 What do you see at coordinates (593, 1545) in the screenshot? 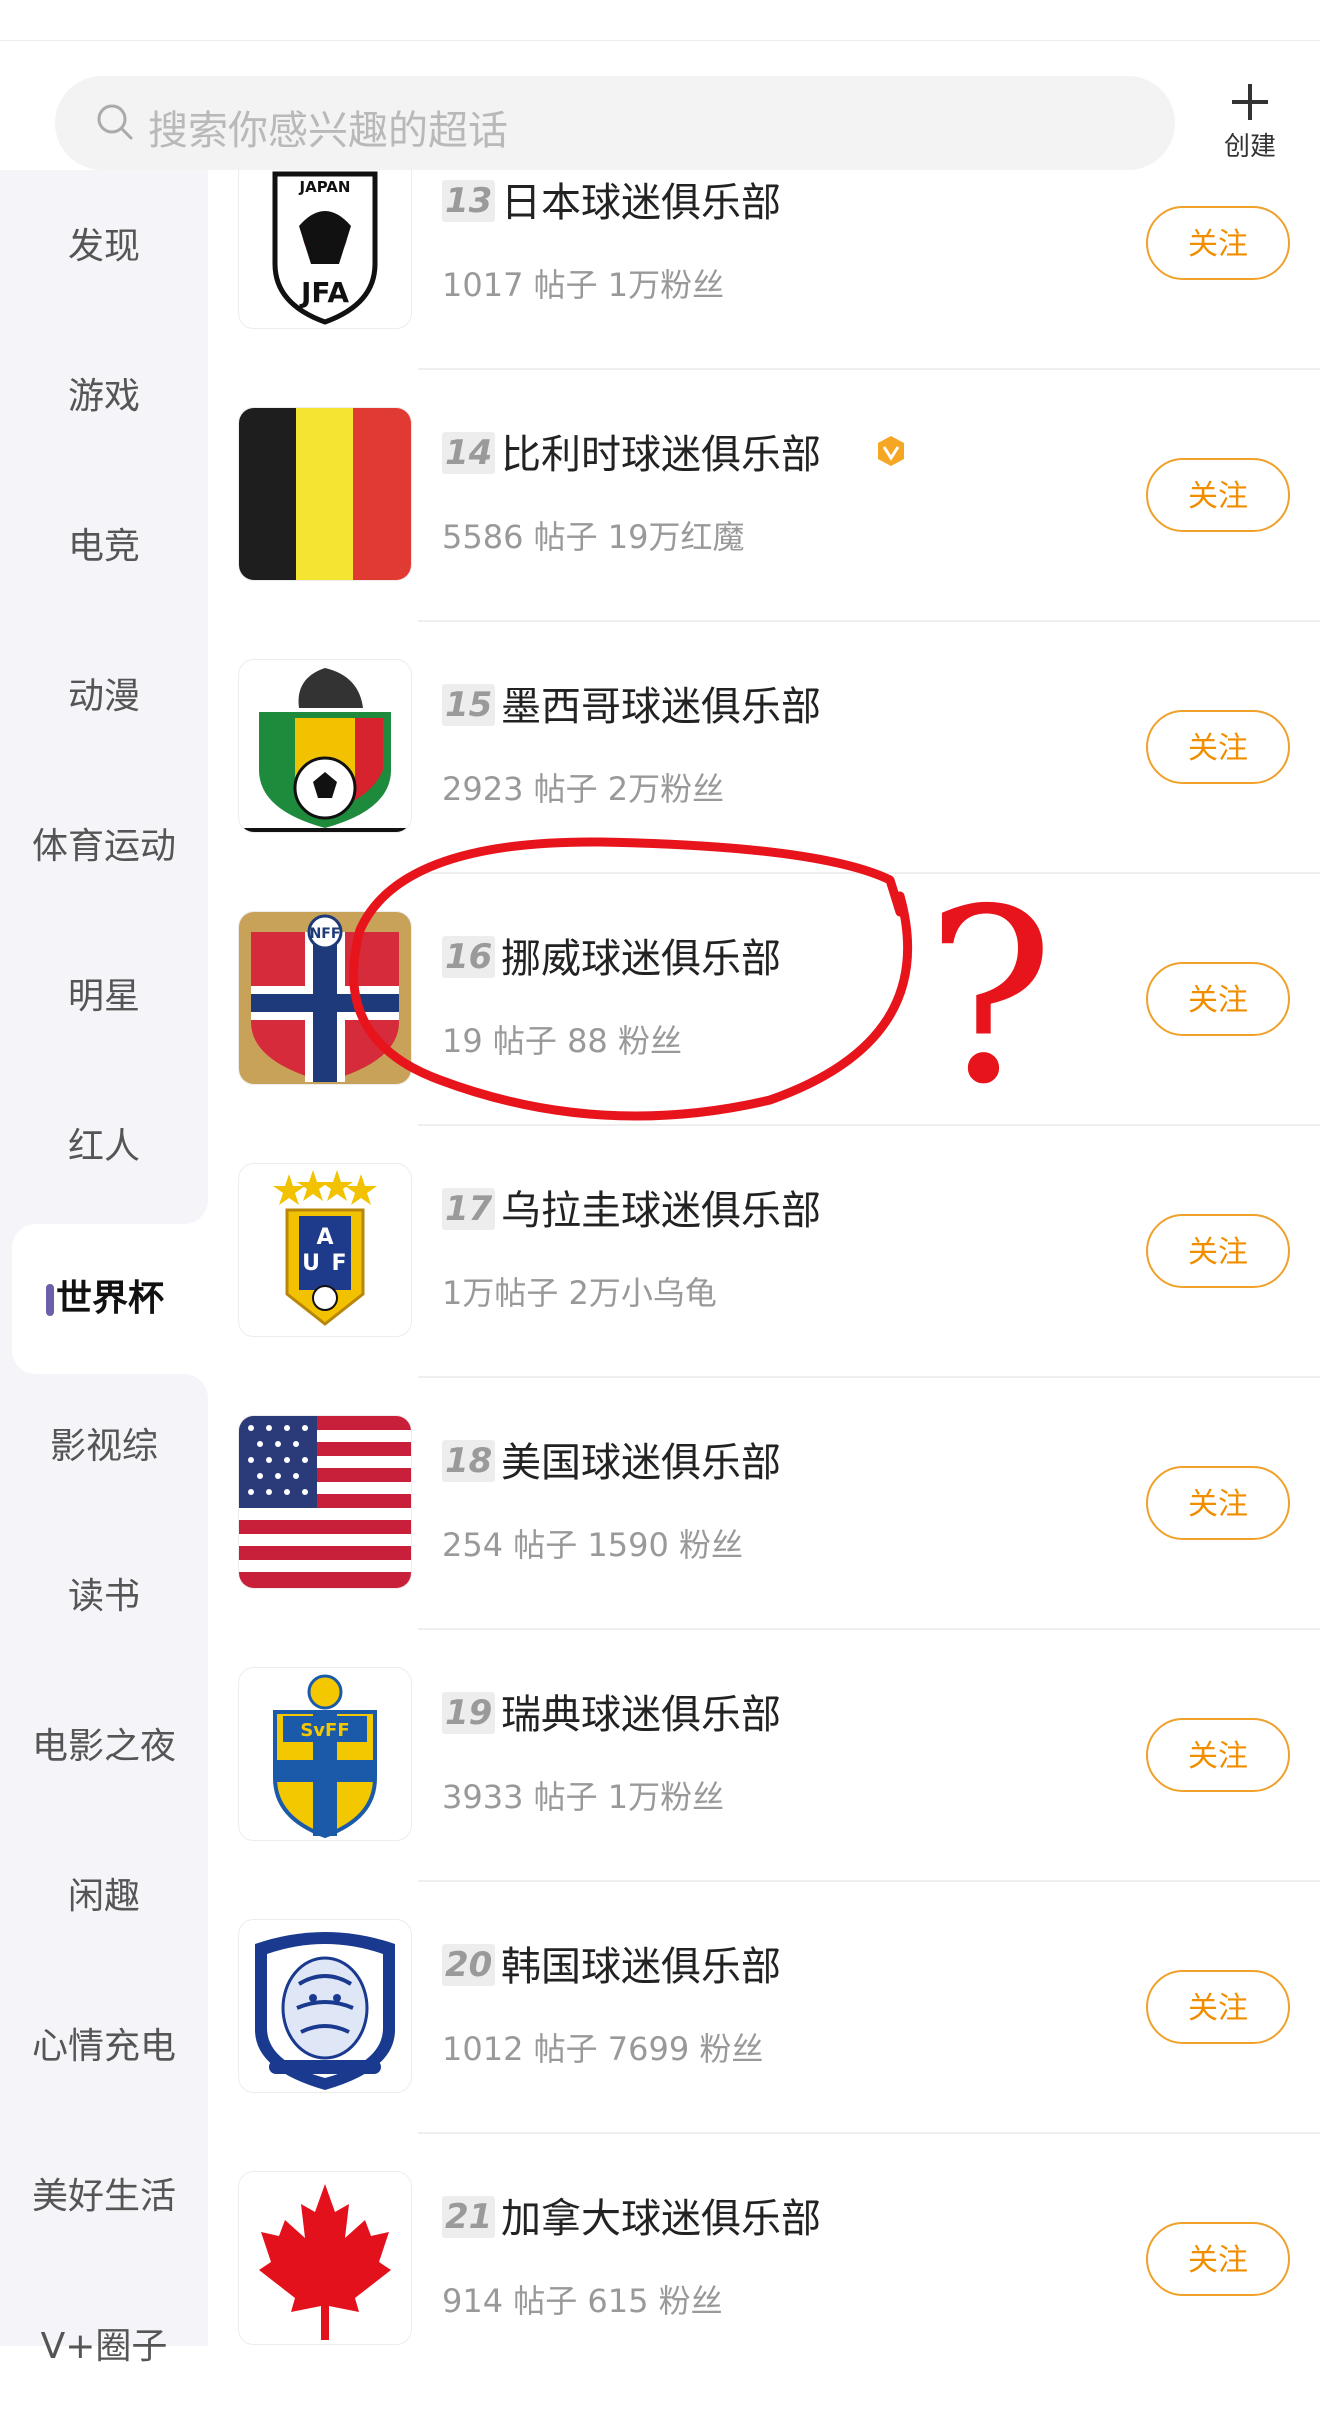
I see `topic-stats: 254 帖子 1590 粉丝` at bounding box center [593, 1545].